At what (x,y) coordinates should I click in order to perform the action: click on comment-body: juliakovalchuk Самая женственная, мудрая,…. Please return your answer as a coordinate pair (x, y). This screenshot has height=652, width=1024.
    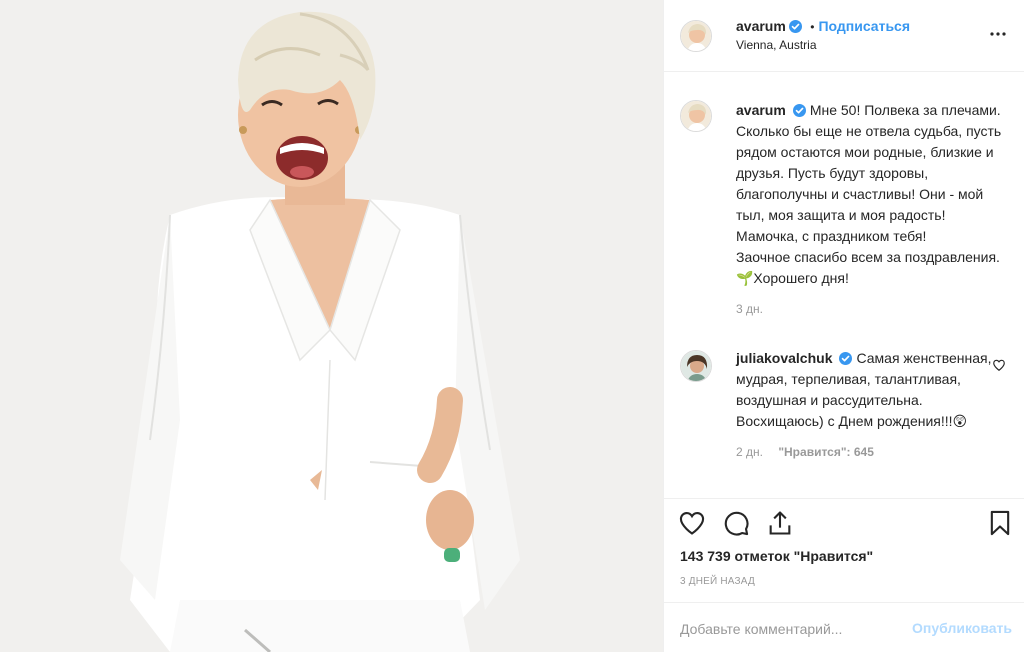
    Looking at the image, I should click on (871, 405).